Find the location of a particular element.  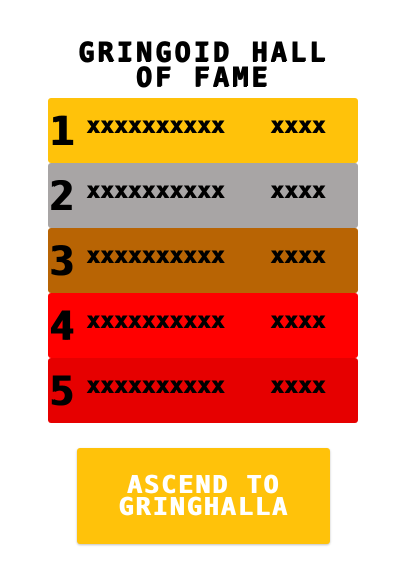

page-title-line-2: OF FAME is located at coordinates (203, 77).